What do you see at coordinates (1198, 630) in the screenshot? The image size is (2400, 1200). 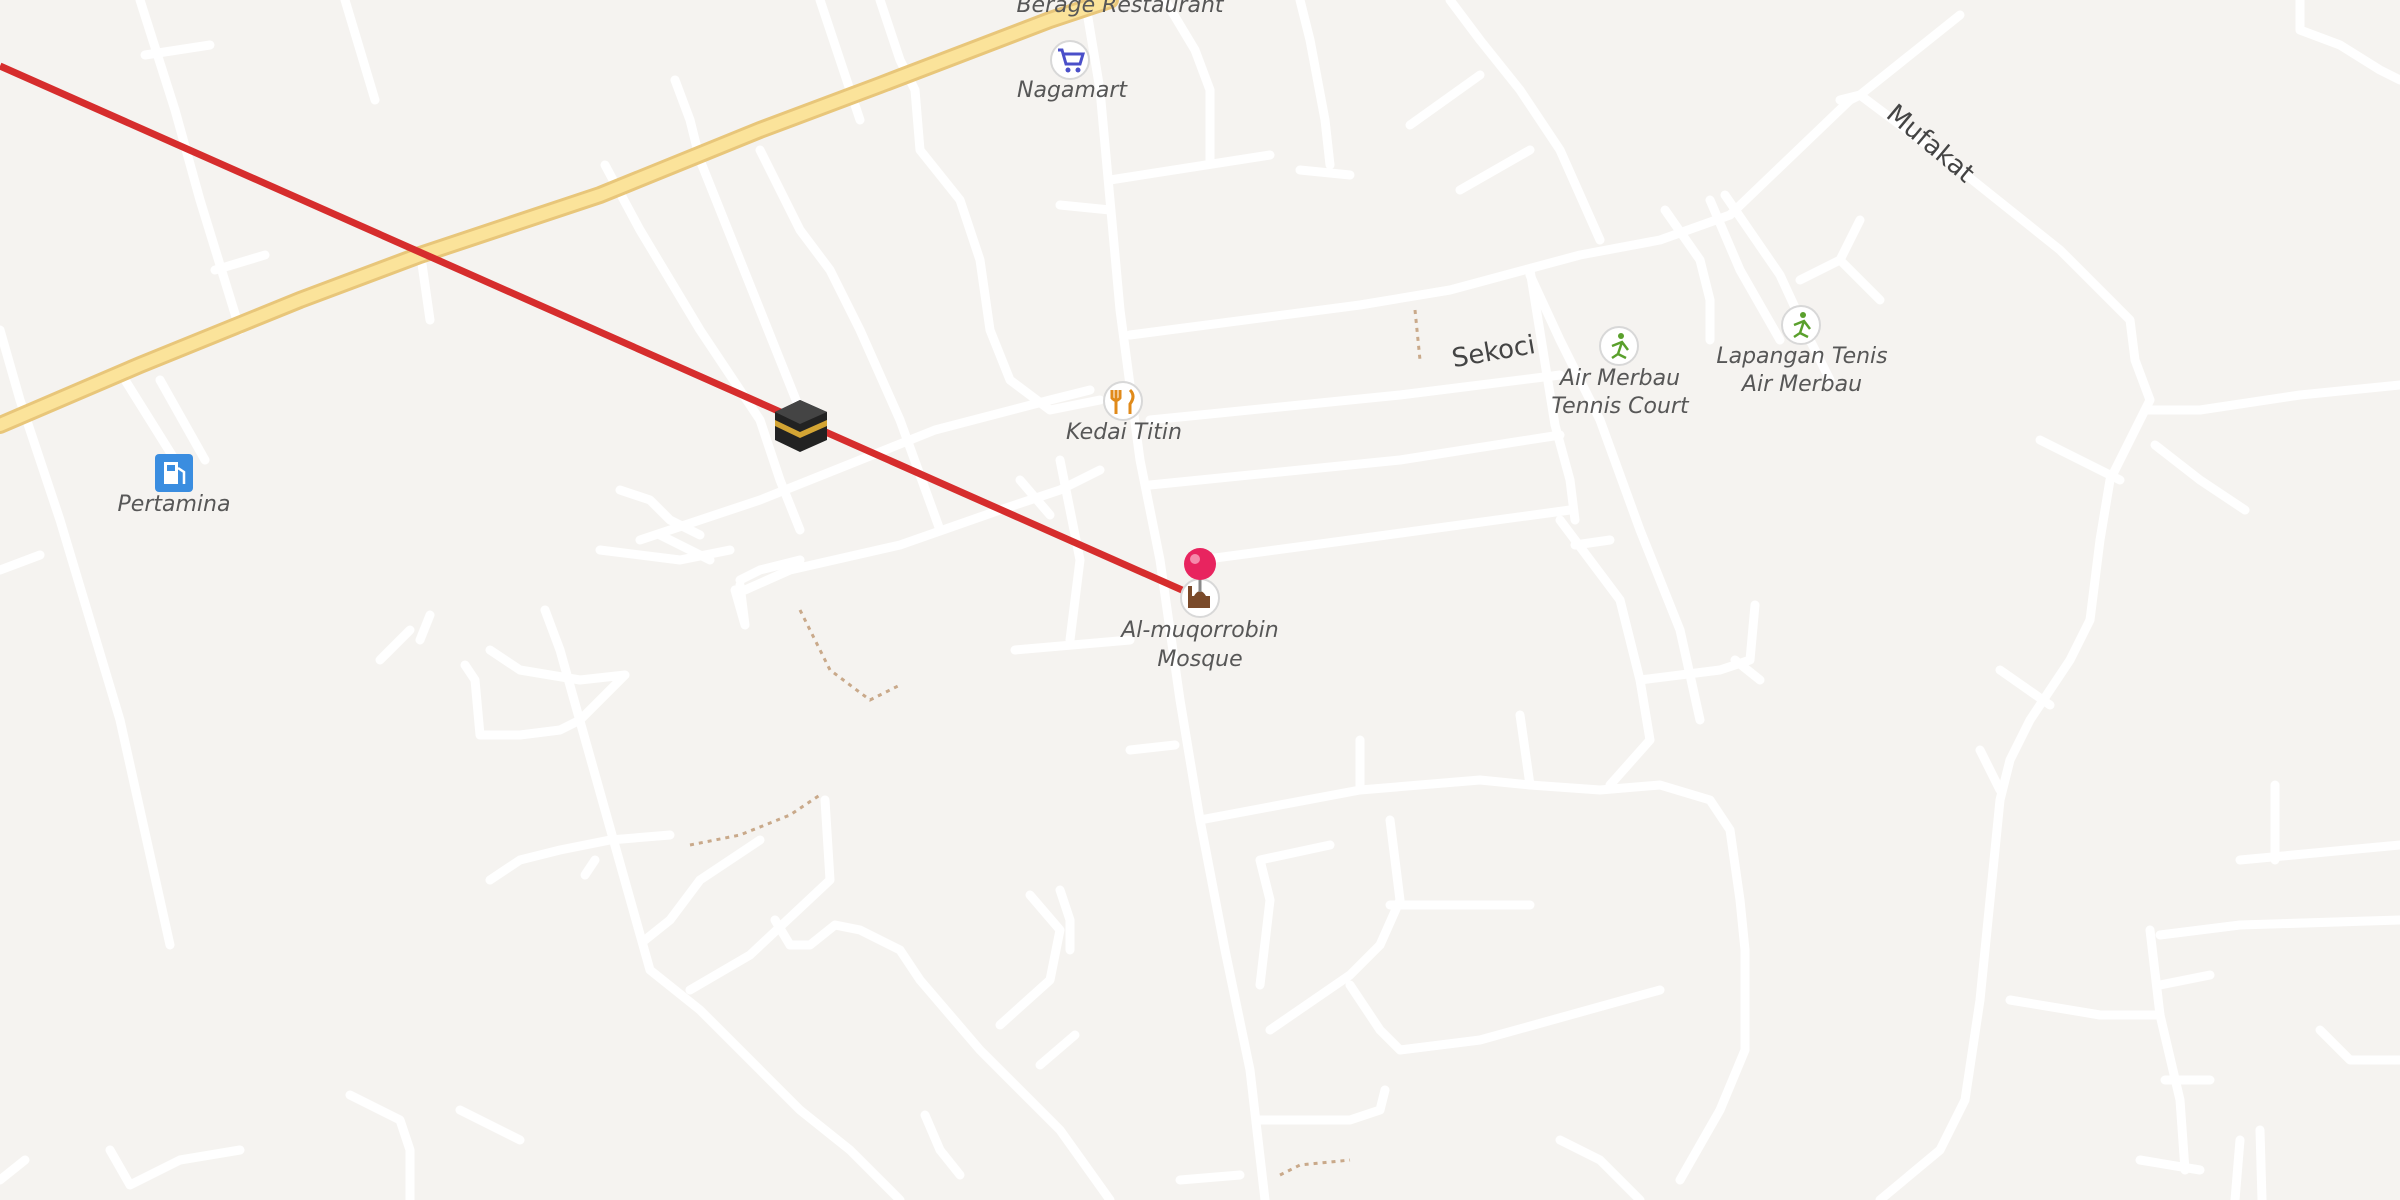 I see `poi-label-mosque-line1: Al-muqorrobin` at bounding box center [1198, 630].